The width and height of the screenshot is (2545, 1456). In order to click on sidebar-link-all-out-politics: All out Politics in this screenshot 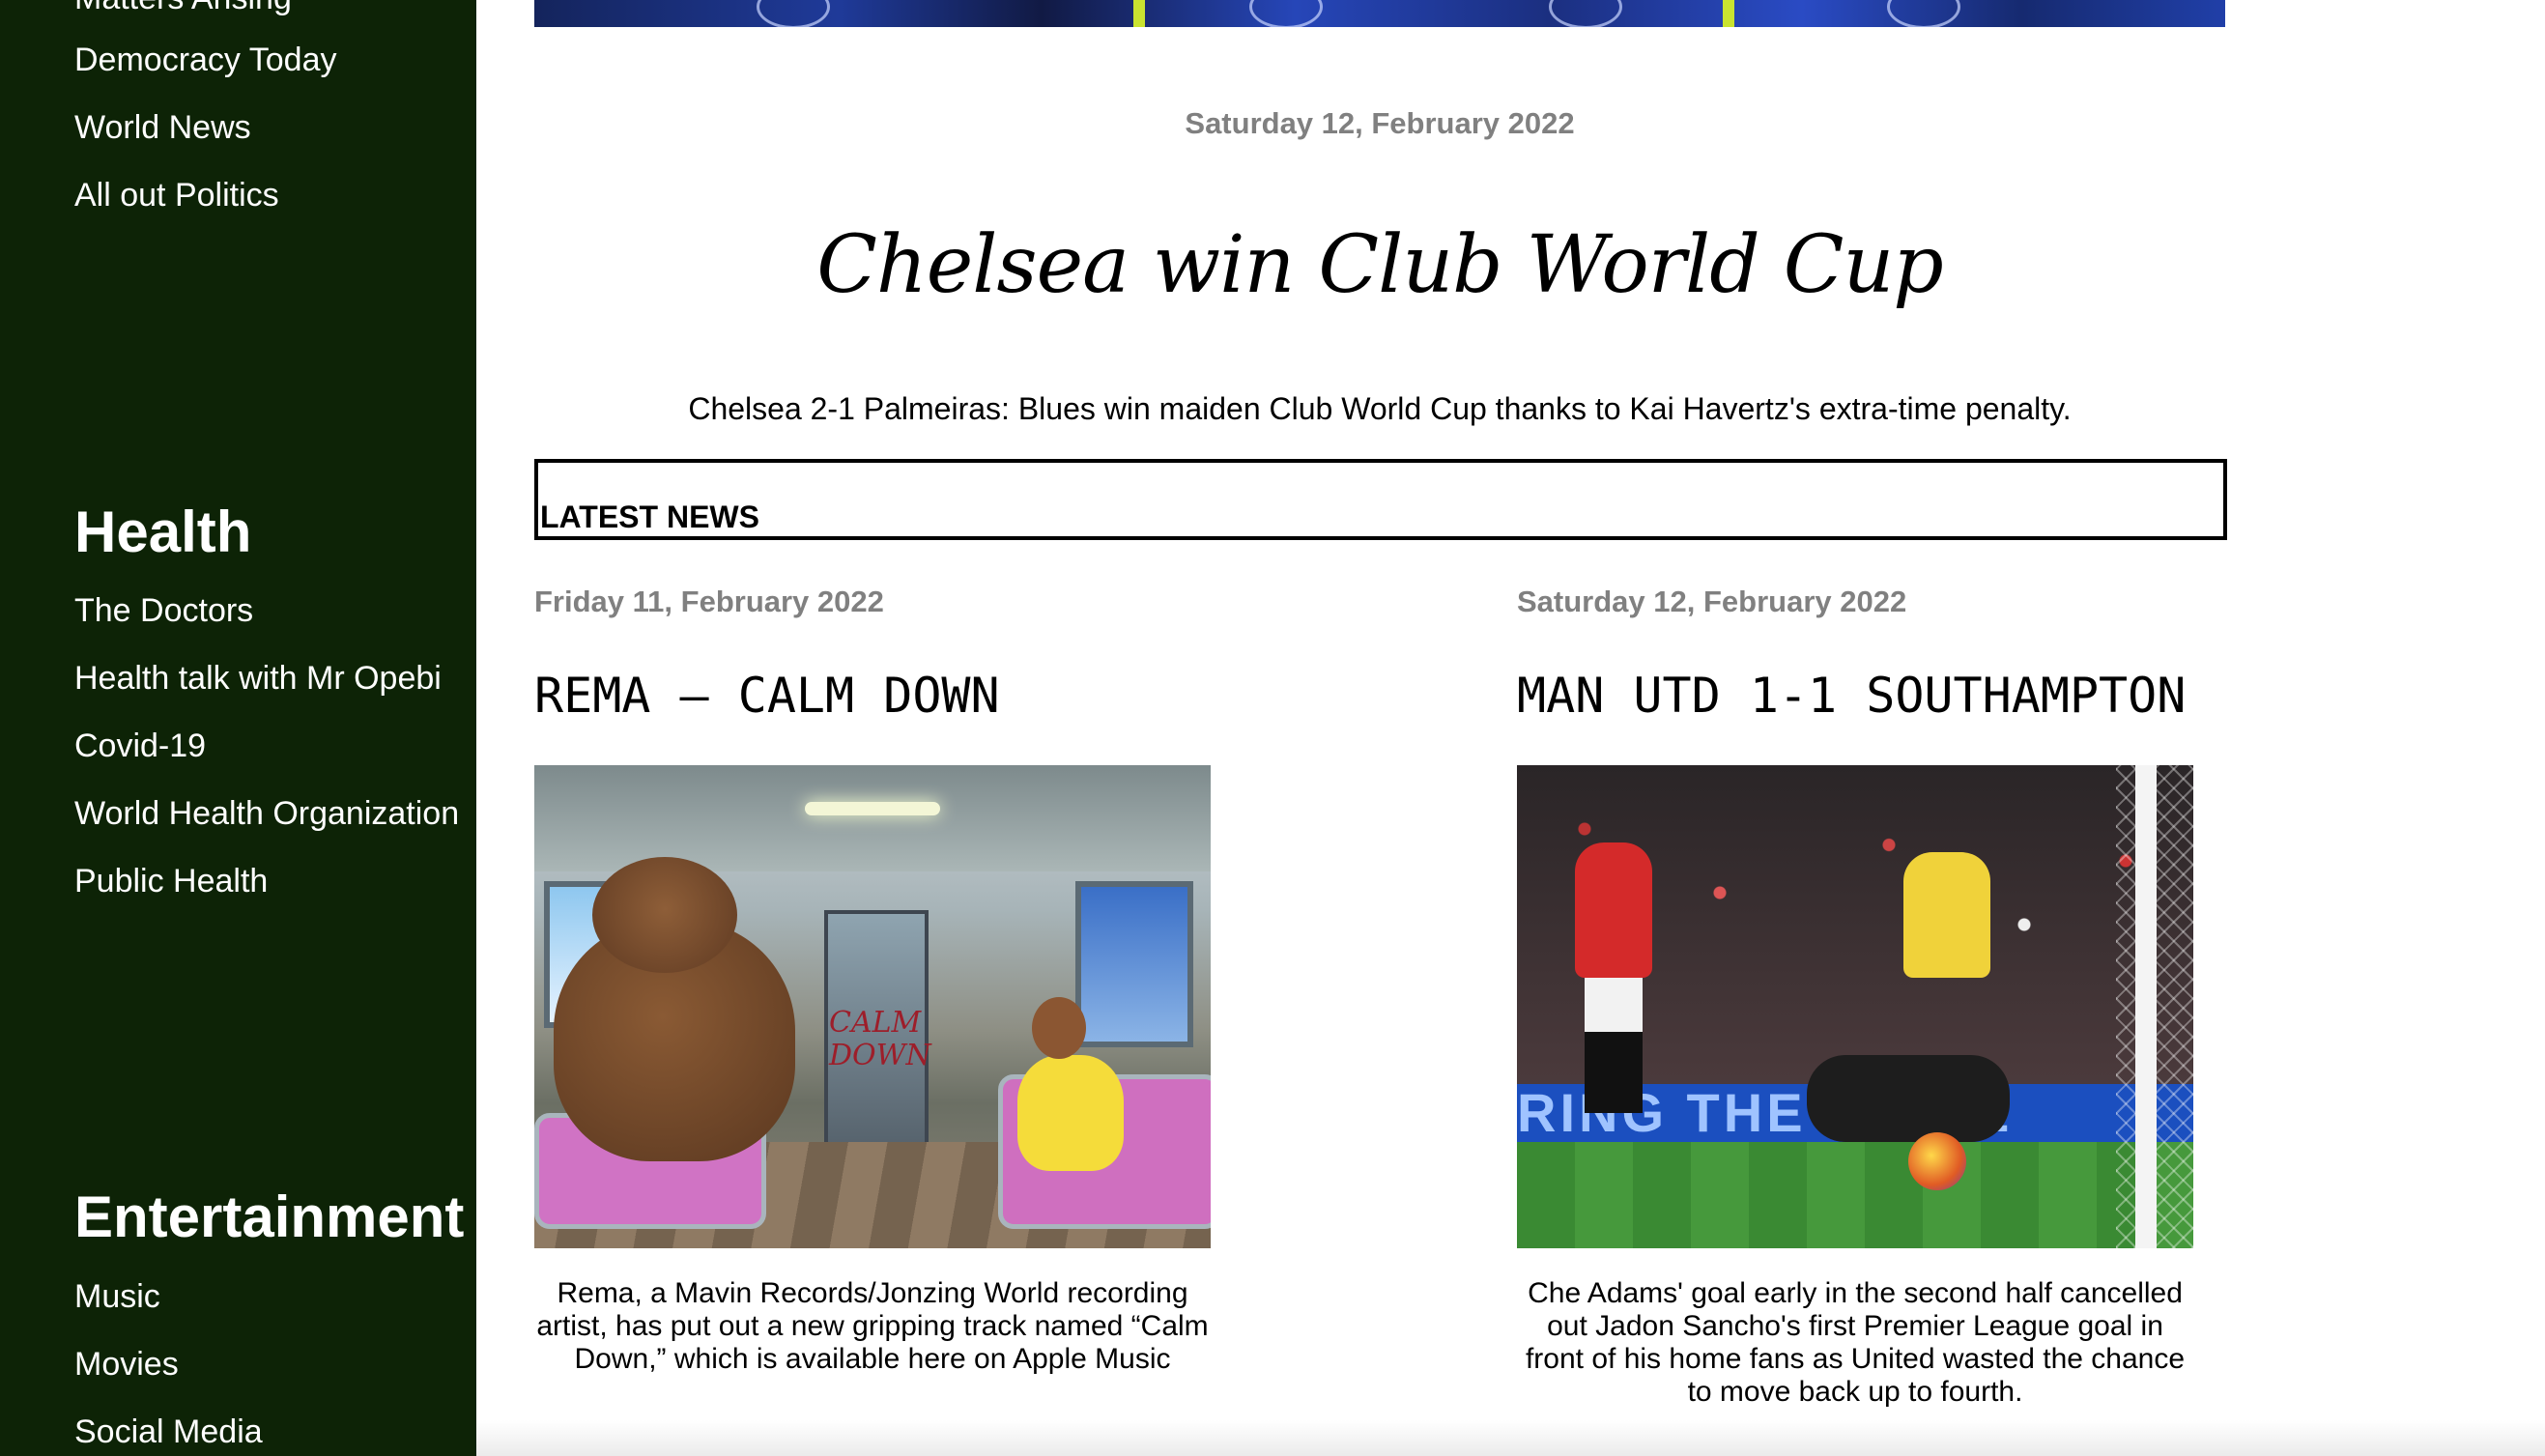, I will do `click(176, 195)`.